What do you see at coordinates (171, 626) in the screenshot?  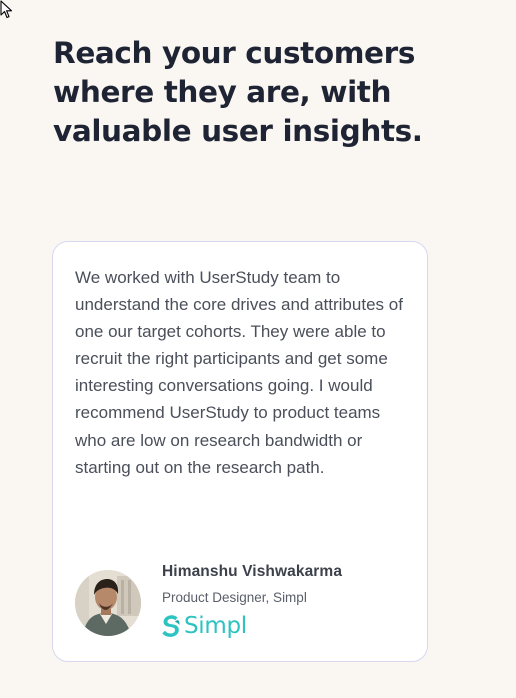 I see `simpl-s-icon` at bounding box center [171, 626].